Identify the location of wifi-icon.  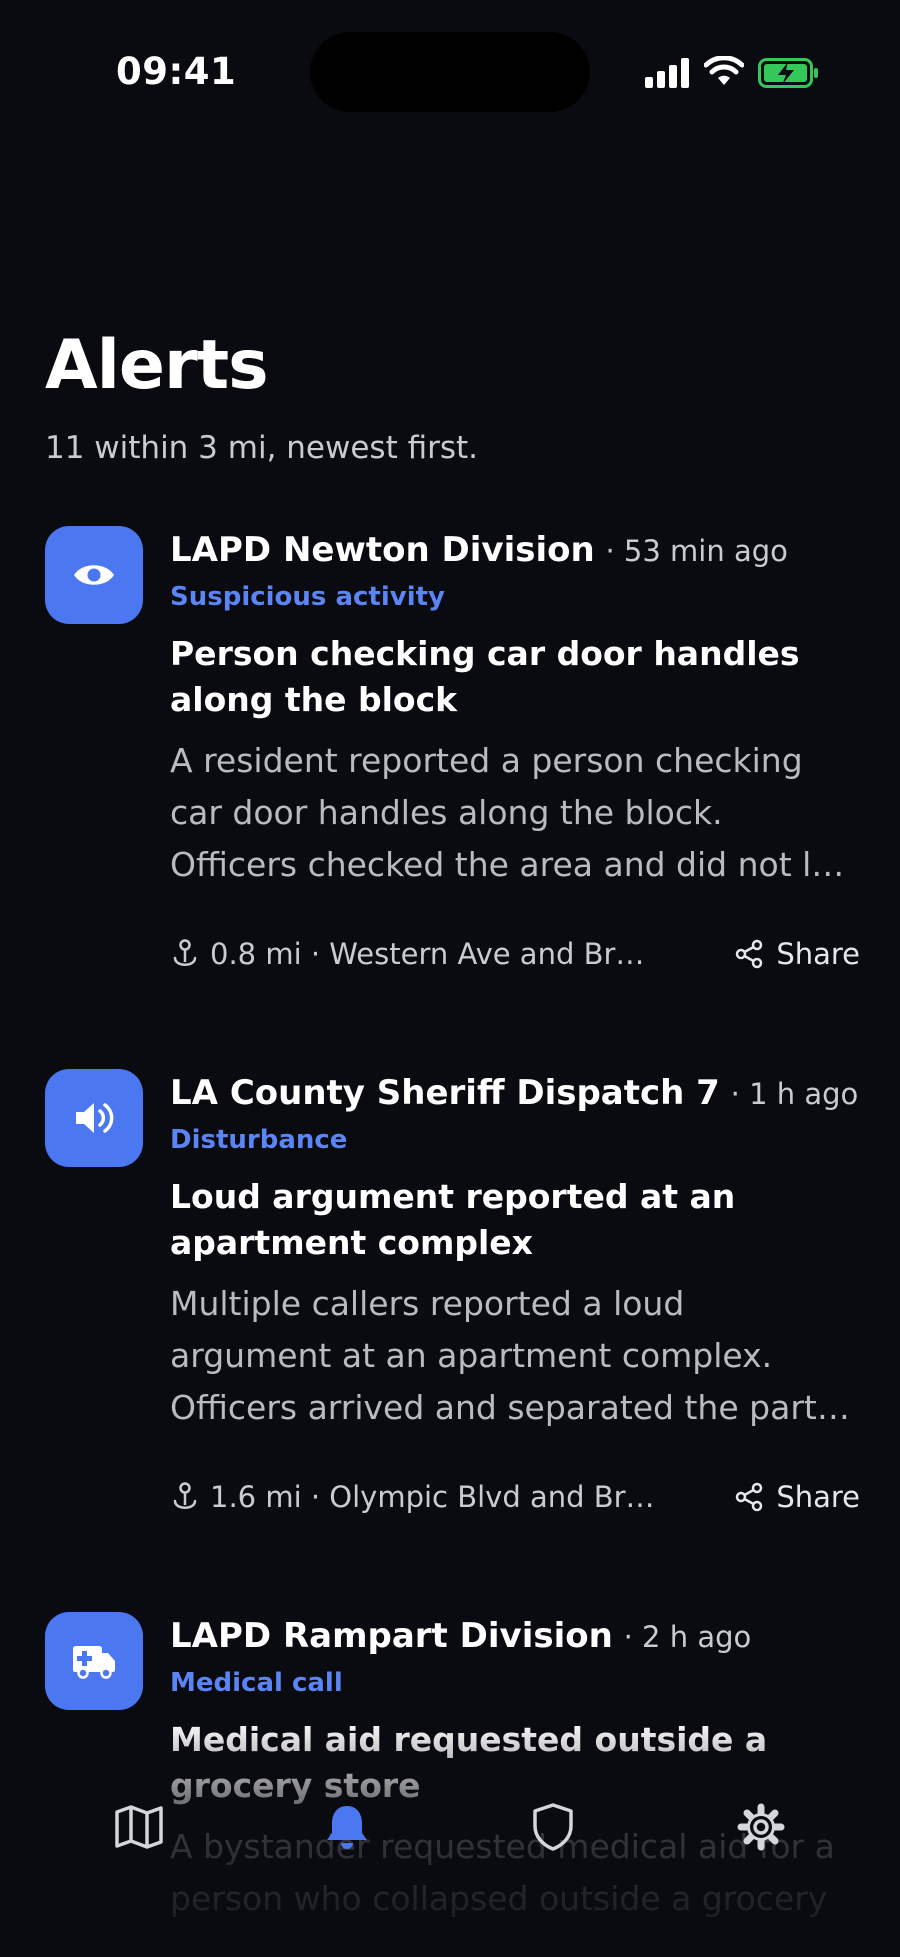
(724, 70).